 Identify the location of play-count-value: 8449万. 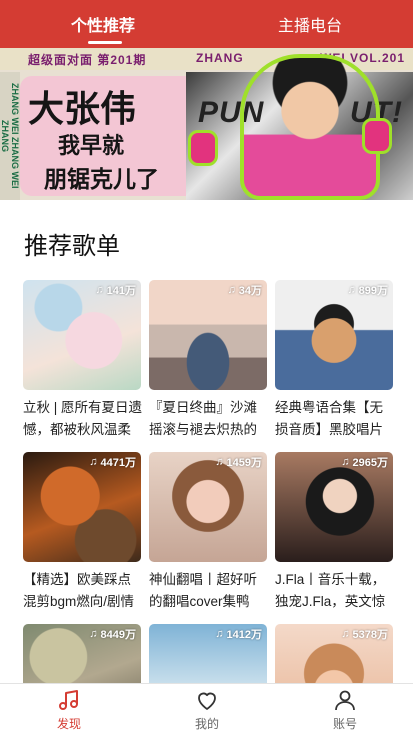
(118, 635).